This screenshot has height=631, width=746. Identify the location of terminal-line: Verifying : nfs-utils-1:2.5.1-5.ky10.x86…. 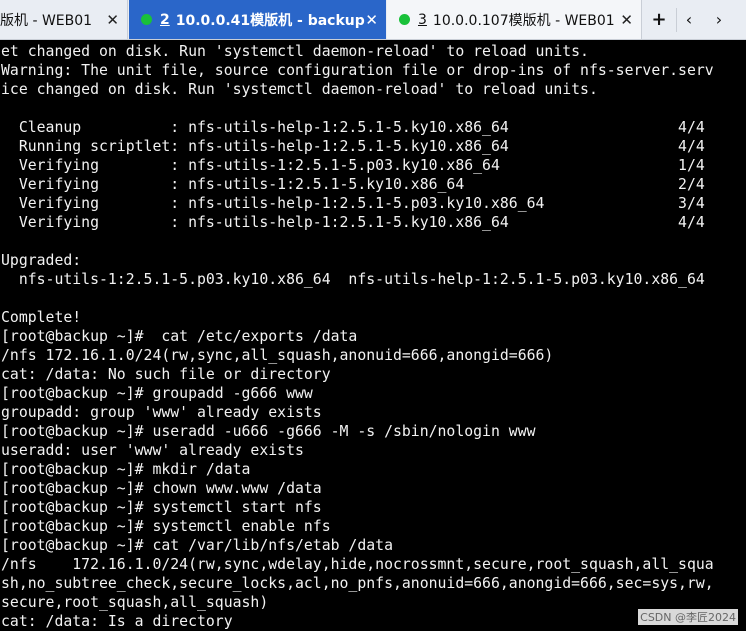
(353, 184).